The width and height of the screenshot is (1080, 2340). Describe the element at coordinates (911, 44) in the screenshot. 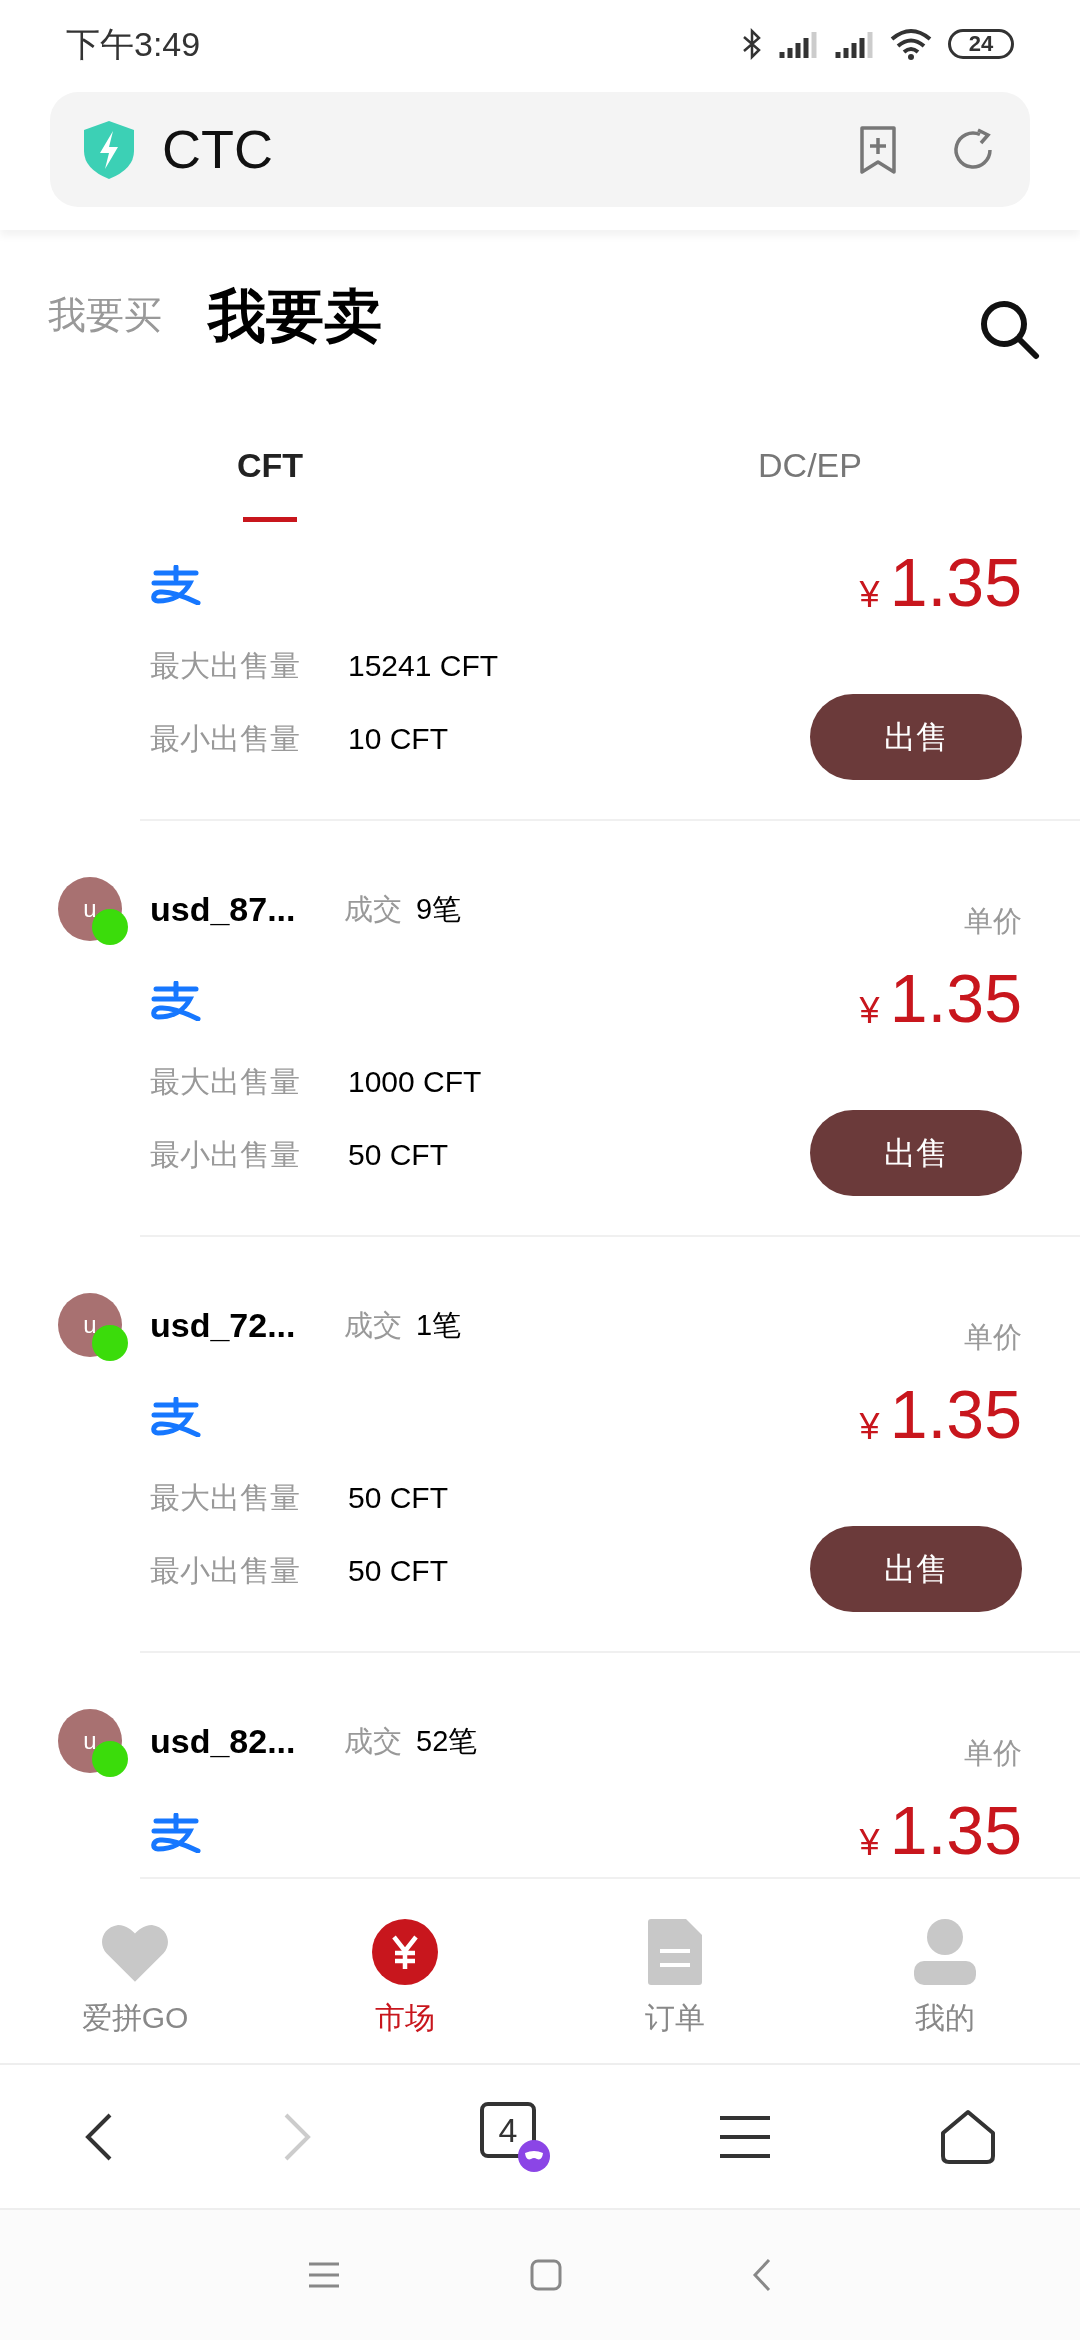

I see `wifi-icon` at that location.